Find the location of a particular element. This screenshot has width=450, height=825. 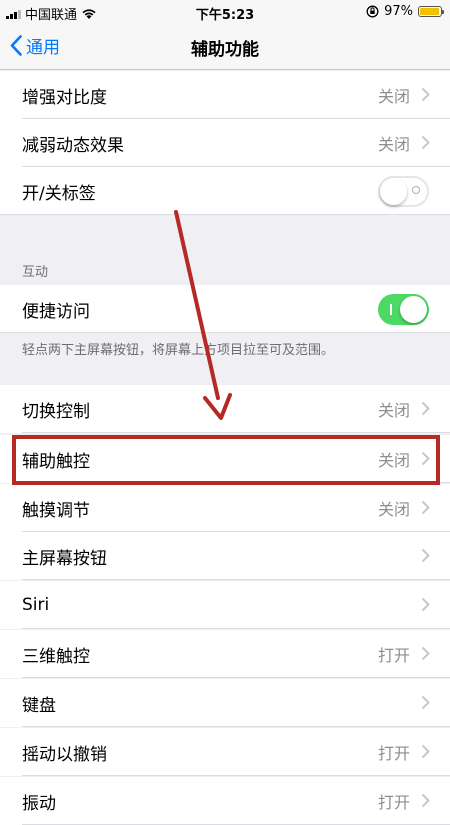

status-bar: 中国联通 下午5:23 97% is located at coordinates (225, 12).